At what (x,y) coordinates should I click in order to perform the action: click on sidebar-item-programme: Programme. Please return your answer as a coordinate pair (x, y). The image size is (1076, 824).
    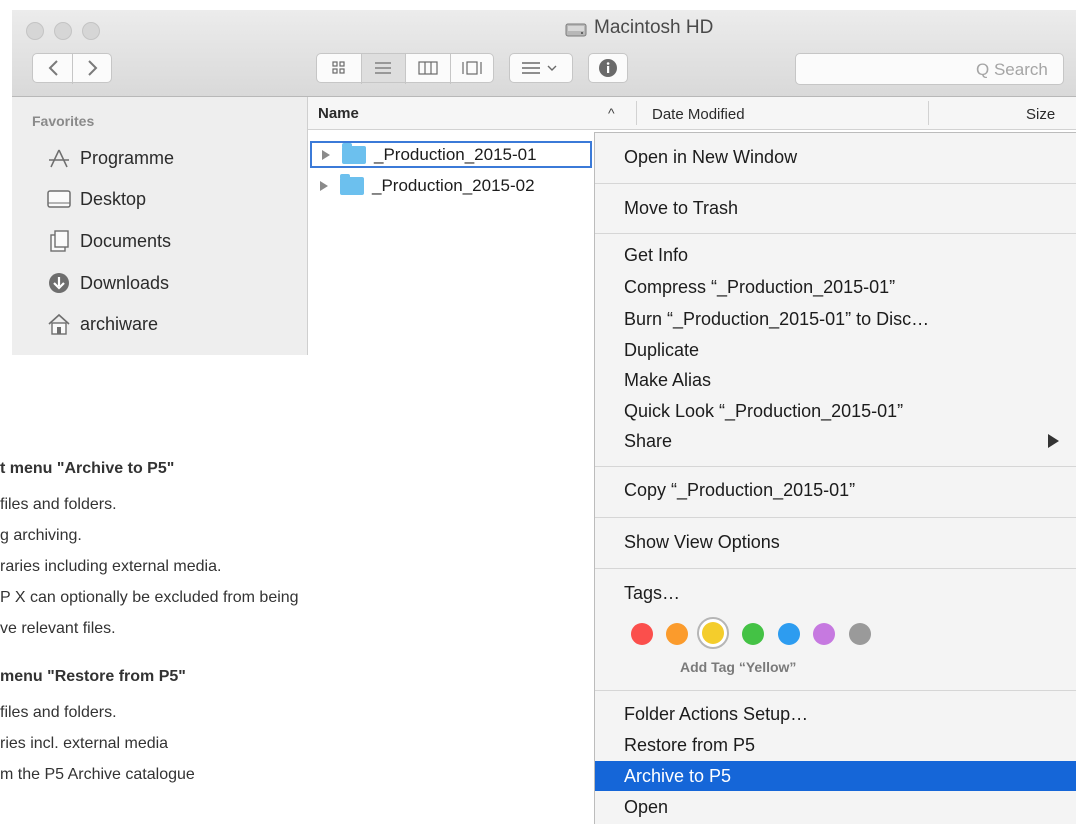
    Looking at the image, I should click on (110, 158).